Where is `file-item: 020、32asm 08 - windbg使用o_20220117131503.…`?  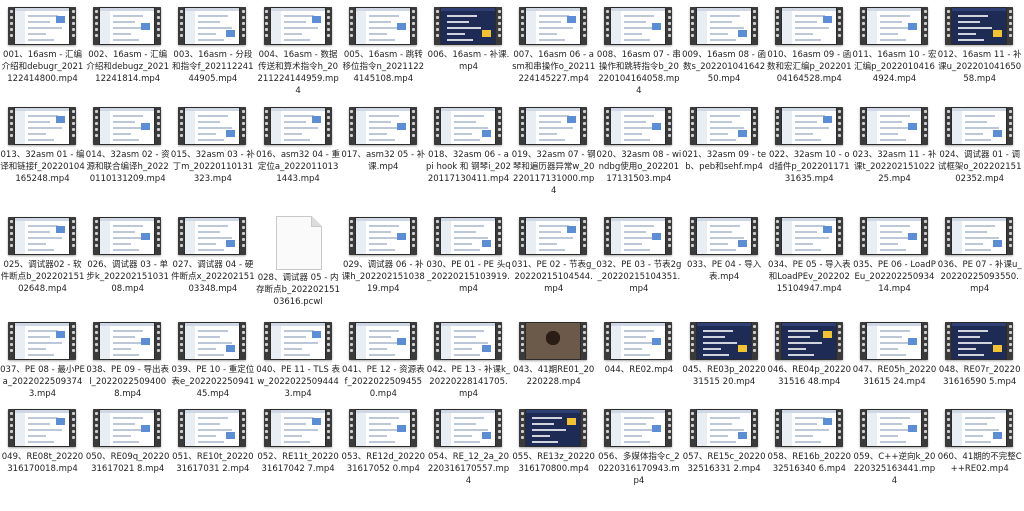
file-item: 020、32asm 08 - windbg使用o_20220117131503.… is located at coordinates (638, 156).